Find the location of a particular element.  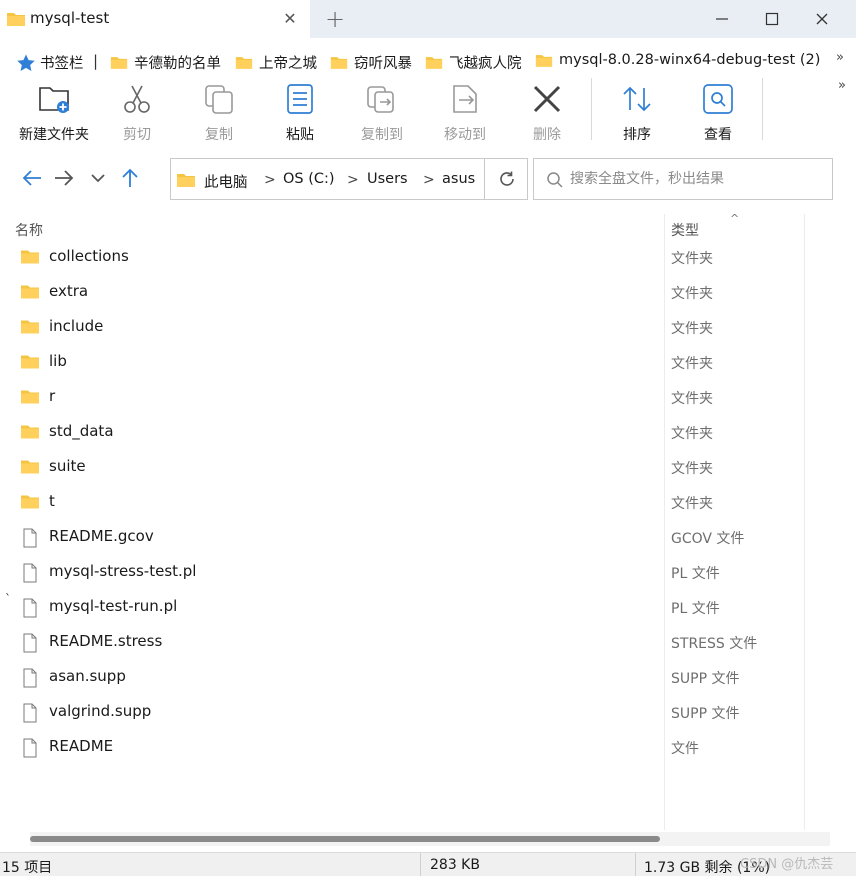

close-window-button is located at coordinates (822, 19).